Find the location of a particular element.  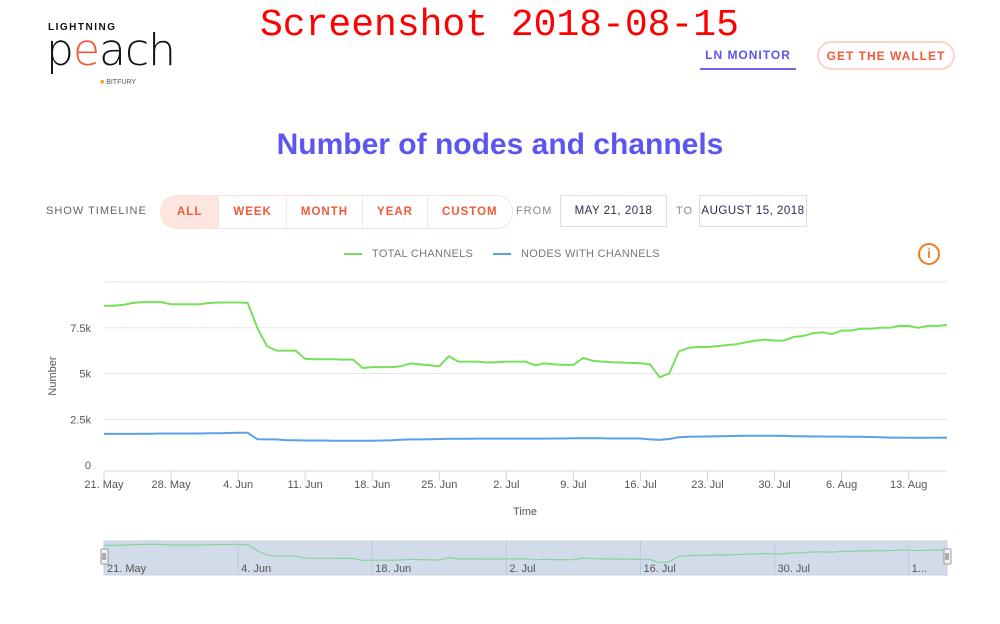

x-tick-label: 2. Jul is located at coordinates (506, 485).